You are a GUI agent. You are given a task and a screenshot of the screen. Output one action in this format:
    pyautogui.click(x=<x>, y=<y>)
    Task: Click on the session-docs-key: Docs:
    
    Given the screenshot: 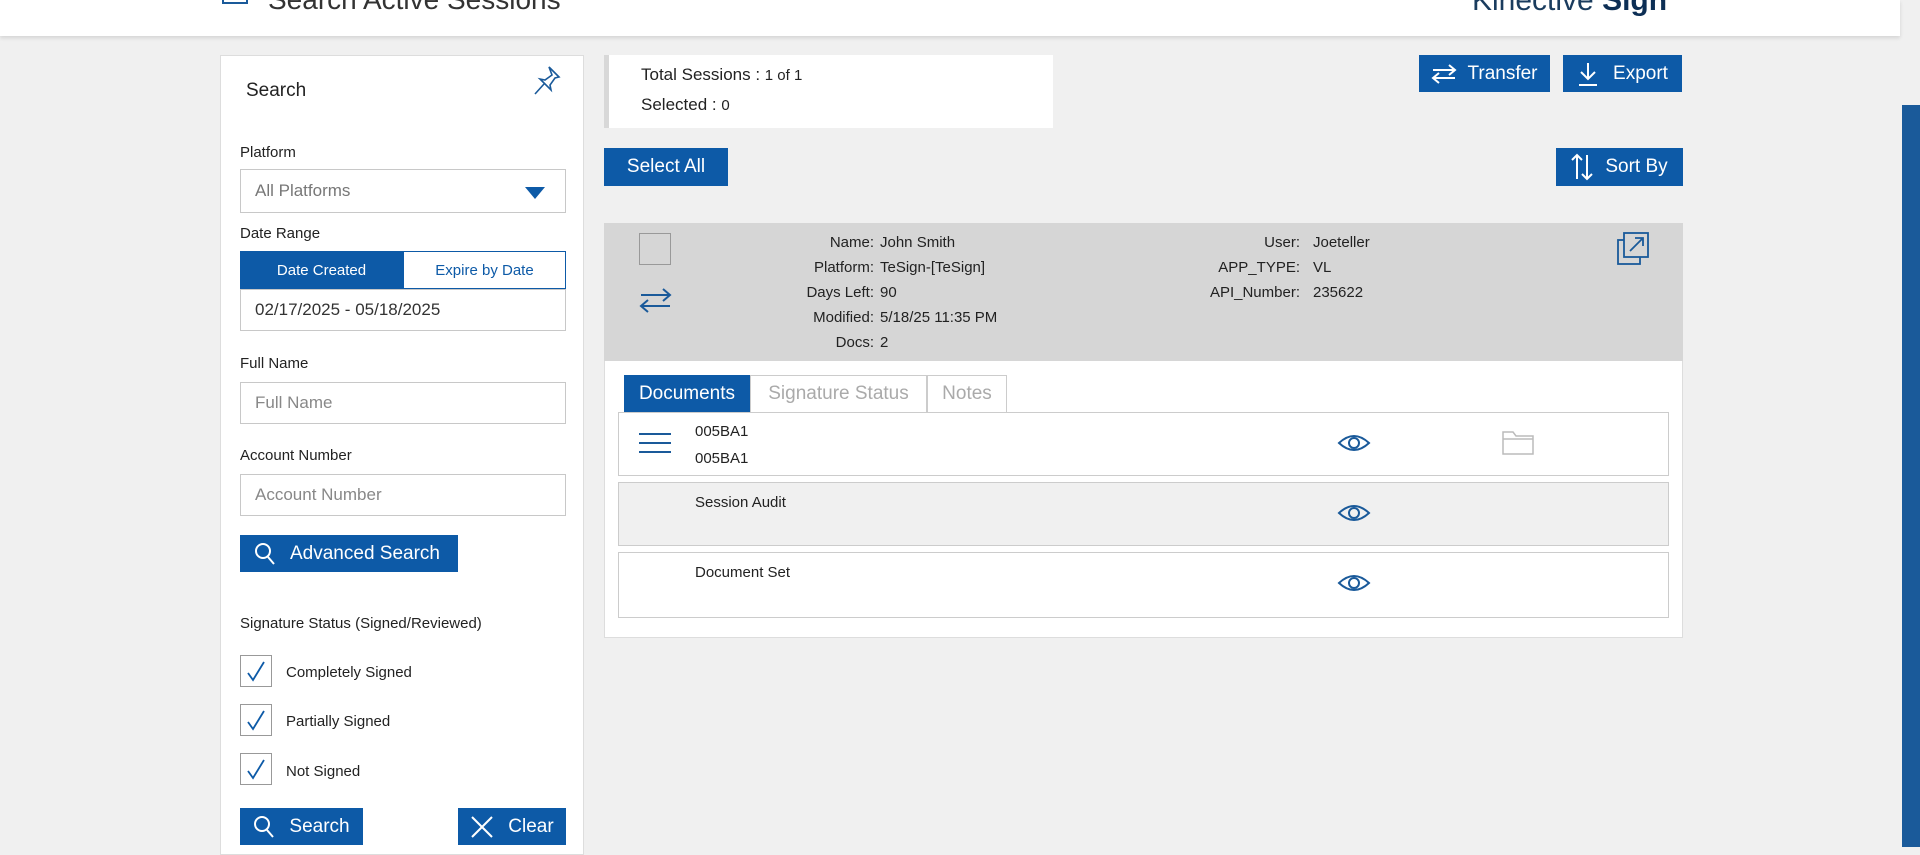 What is the action you would take?
    pyautogui.click(x=854, y=342)
    